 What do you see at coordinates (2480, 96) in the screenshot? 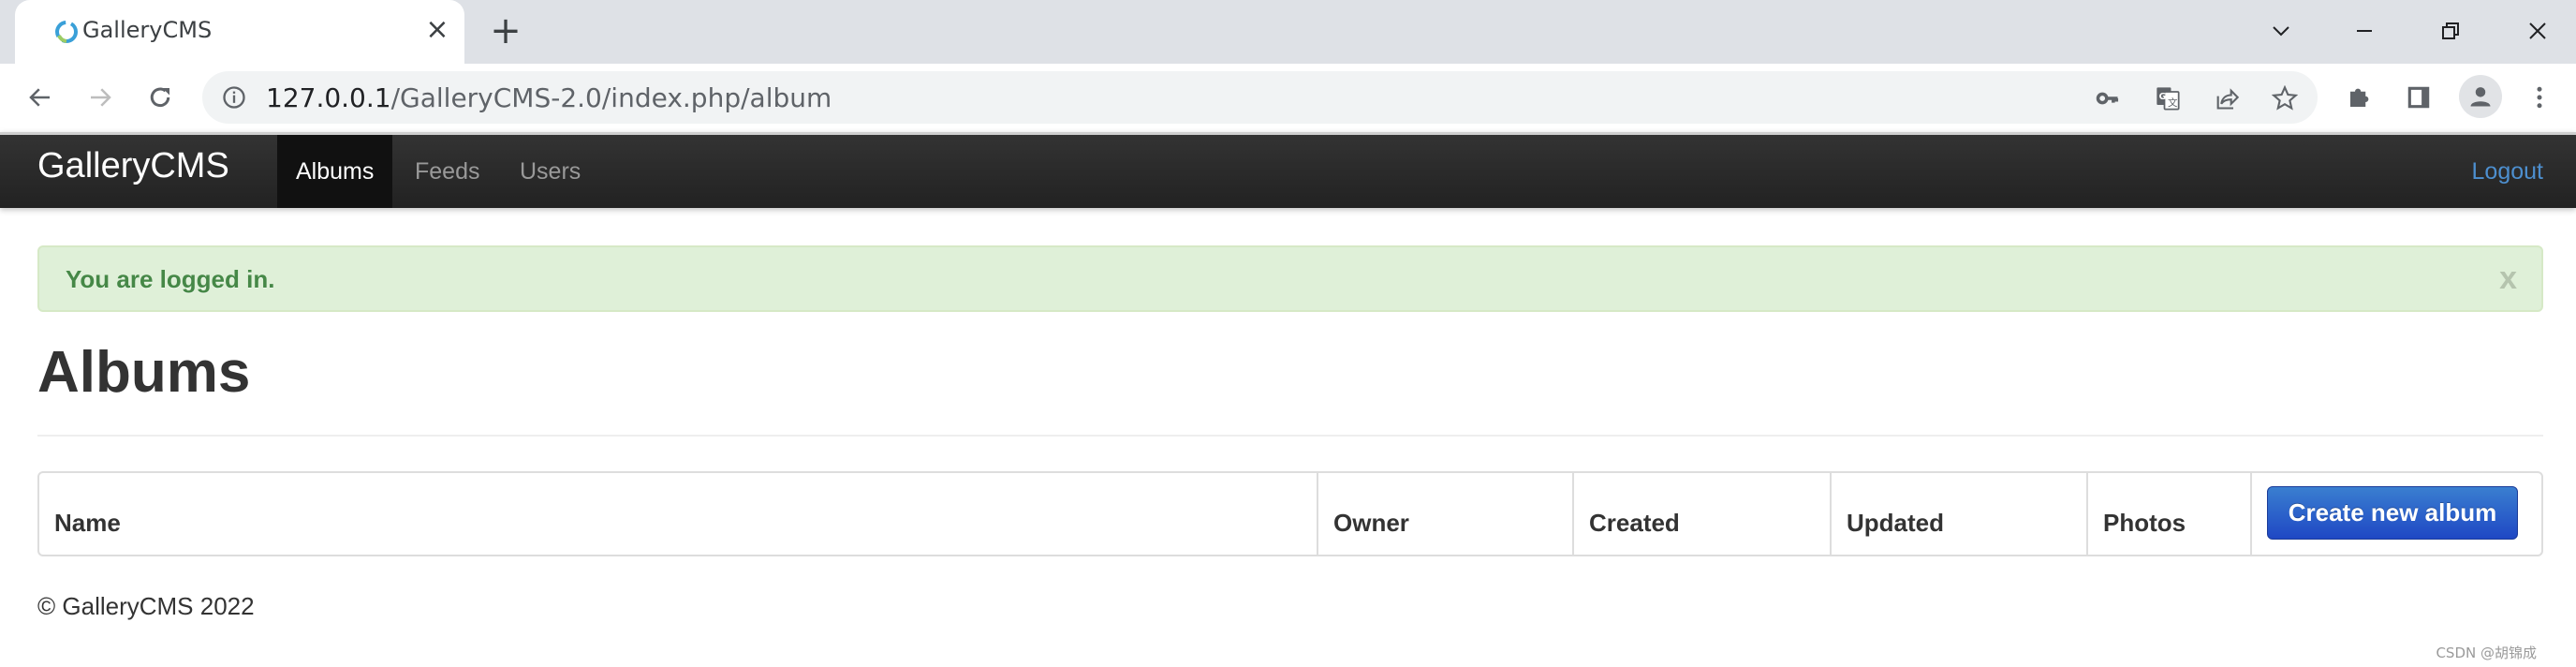
I see `profile-avatar-icon` at bounding box center [2480, 96].